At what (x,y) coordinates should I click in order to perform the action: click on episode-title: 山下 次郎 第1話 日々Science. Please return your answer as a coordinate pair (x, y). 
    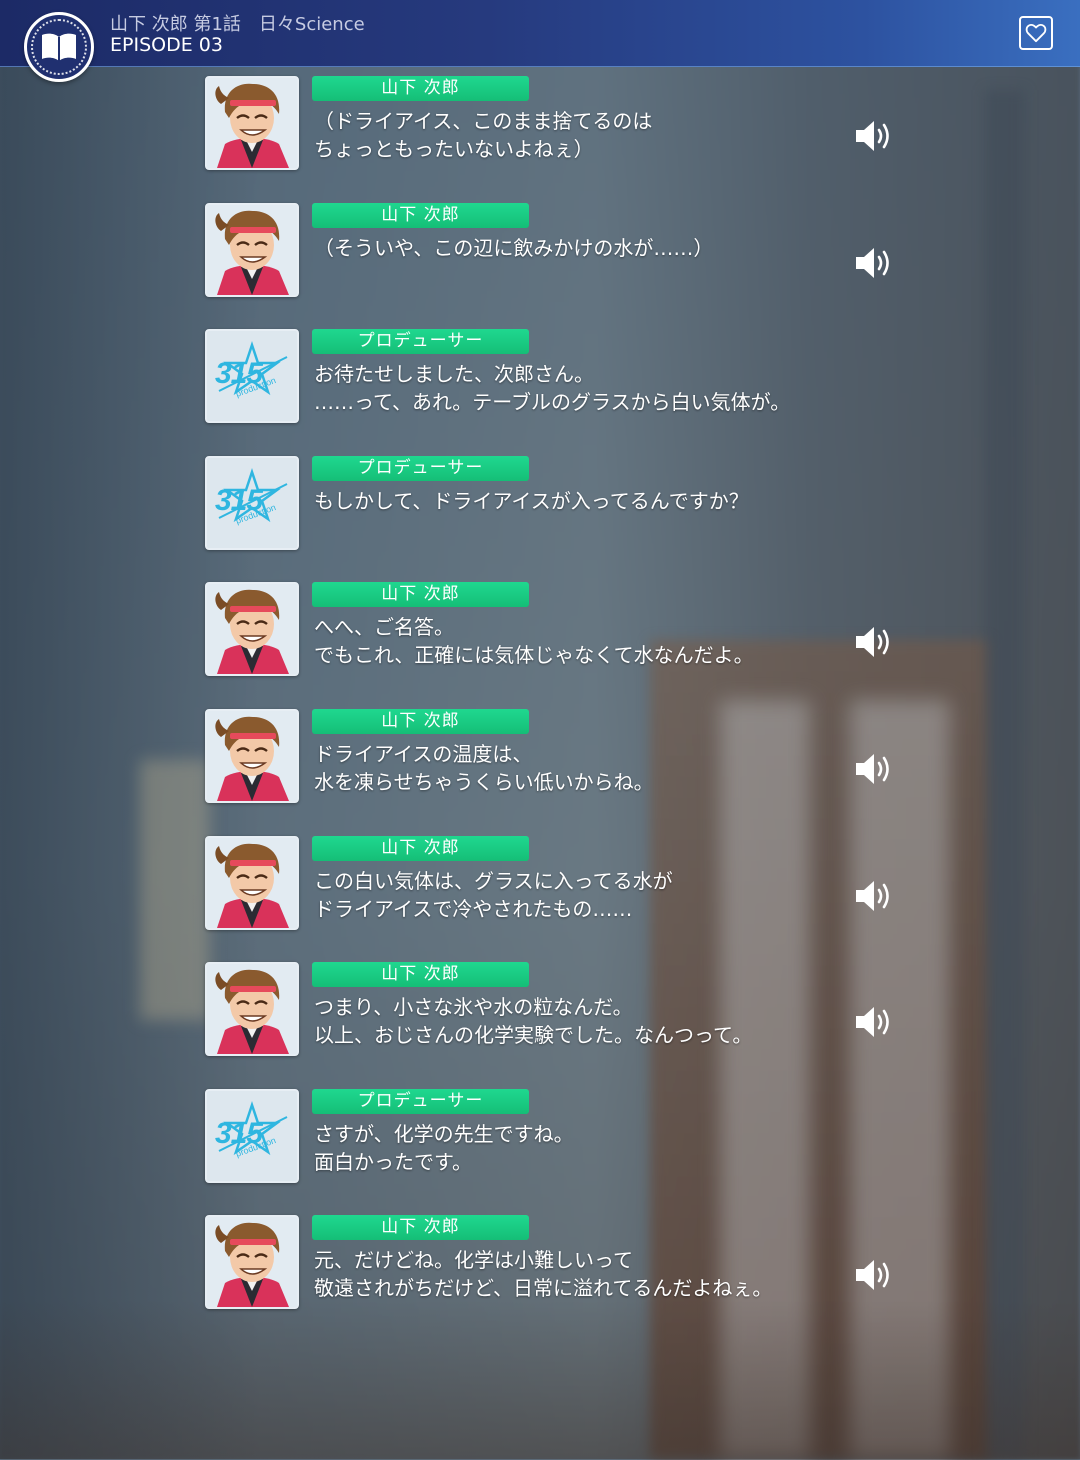
    Looking at the image, I should click on (237, 24).